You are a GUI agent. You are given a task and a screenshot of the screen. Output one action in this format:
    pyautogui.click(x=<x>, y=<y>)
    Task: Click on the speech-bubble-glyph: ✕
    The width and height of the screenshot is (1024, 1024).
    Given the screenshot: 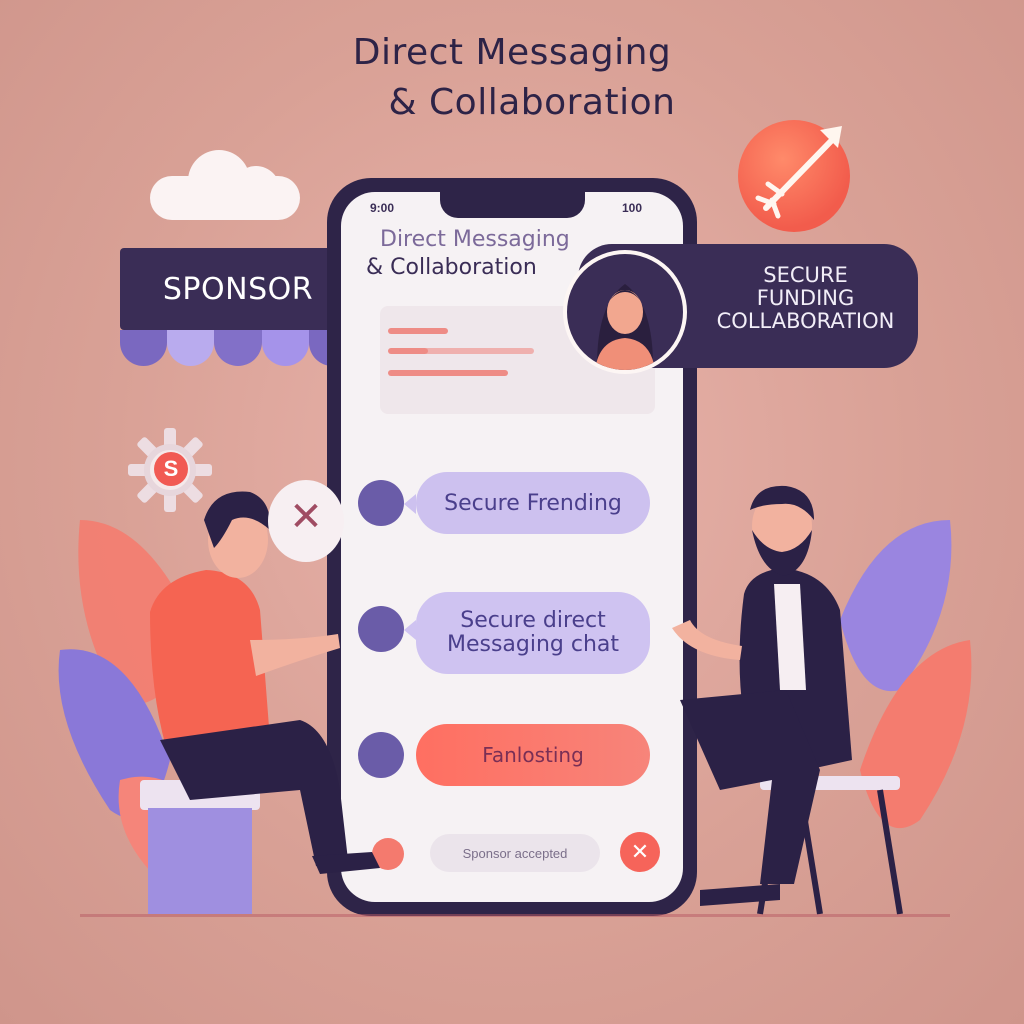 What is the action you would take?
    pyautogui.click(x=306, y=517)
    